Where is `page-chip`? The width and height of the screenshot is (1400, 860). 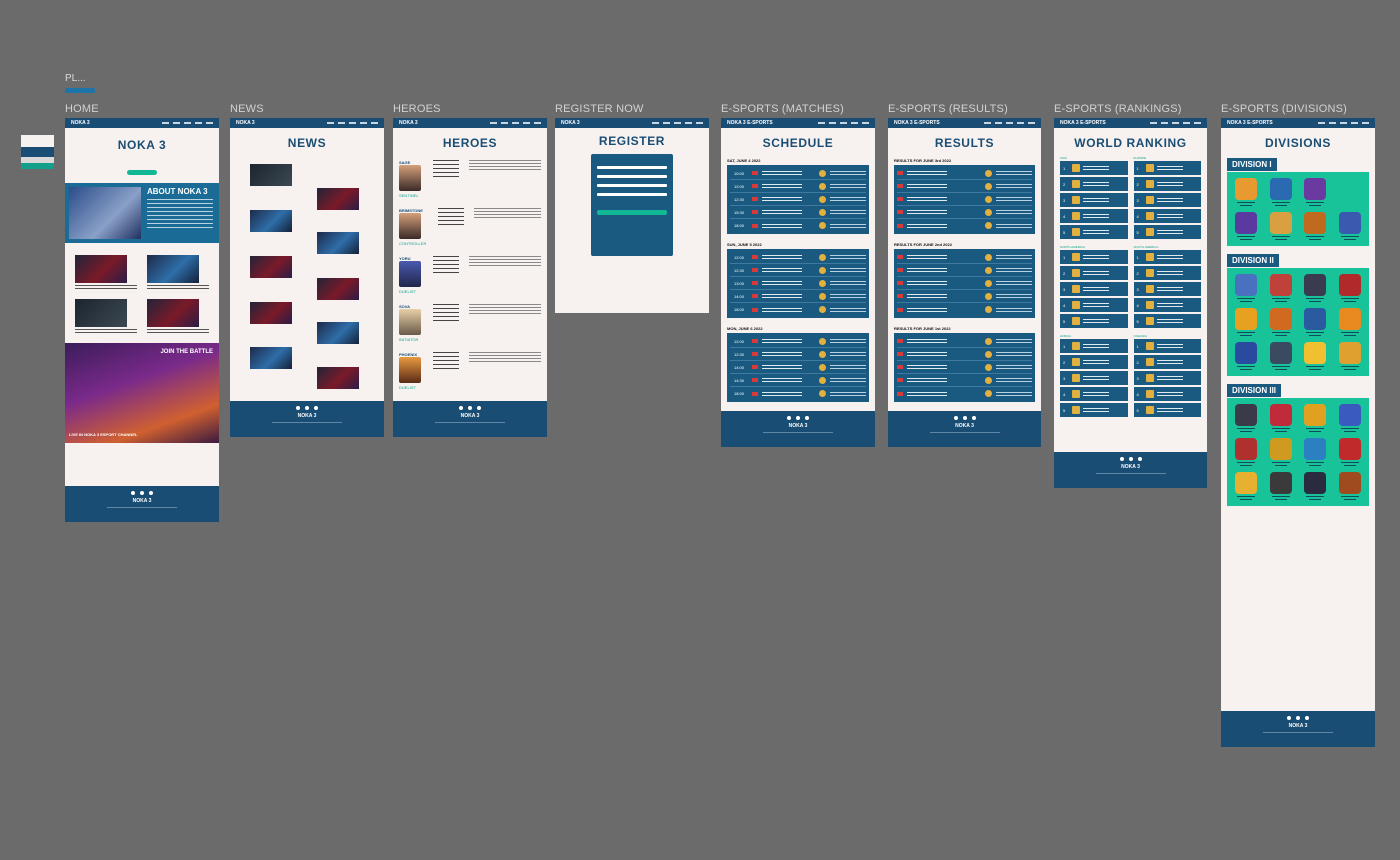
page-chip is located at coordinates (80, 90).